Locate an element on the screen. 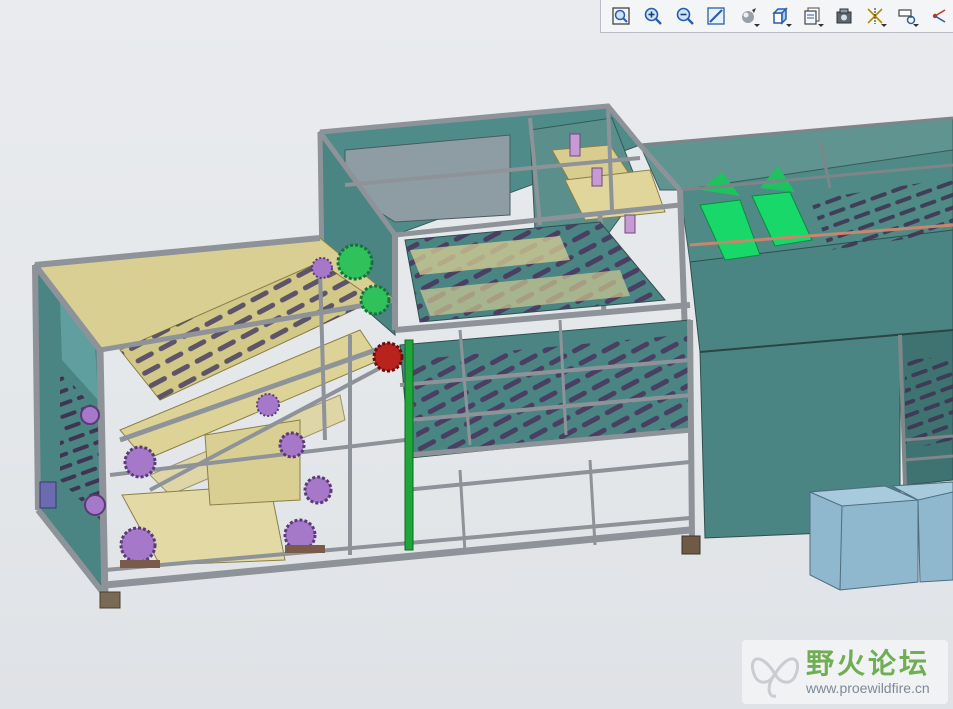 This screenshot has width=953, height=709. zoom-fit-button is located at coordinates (621, 16).